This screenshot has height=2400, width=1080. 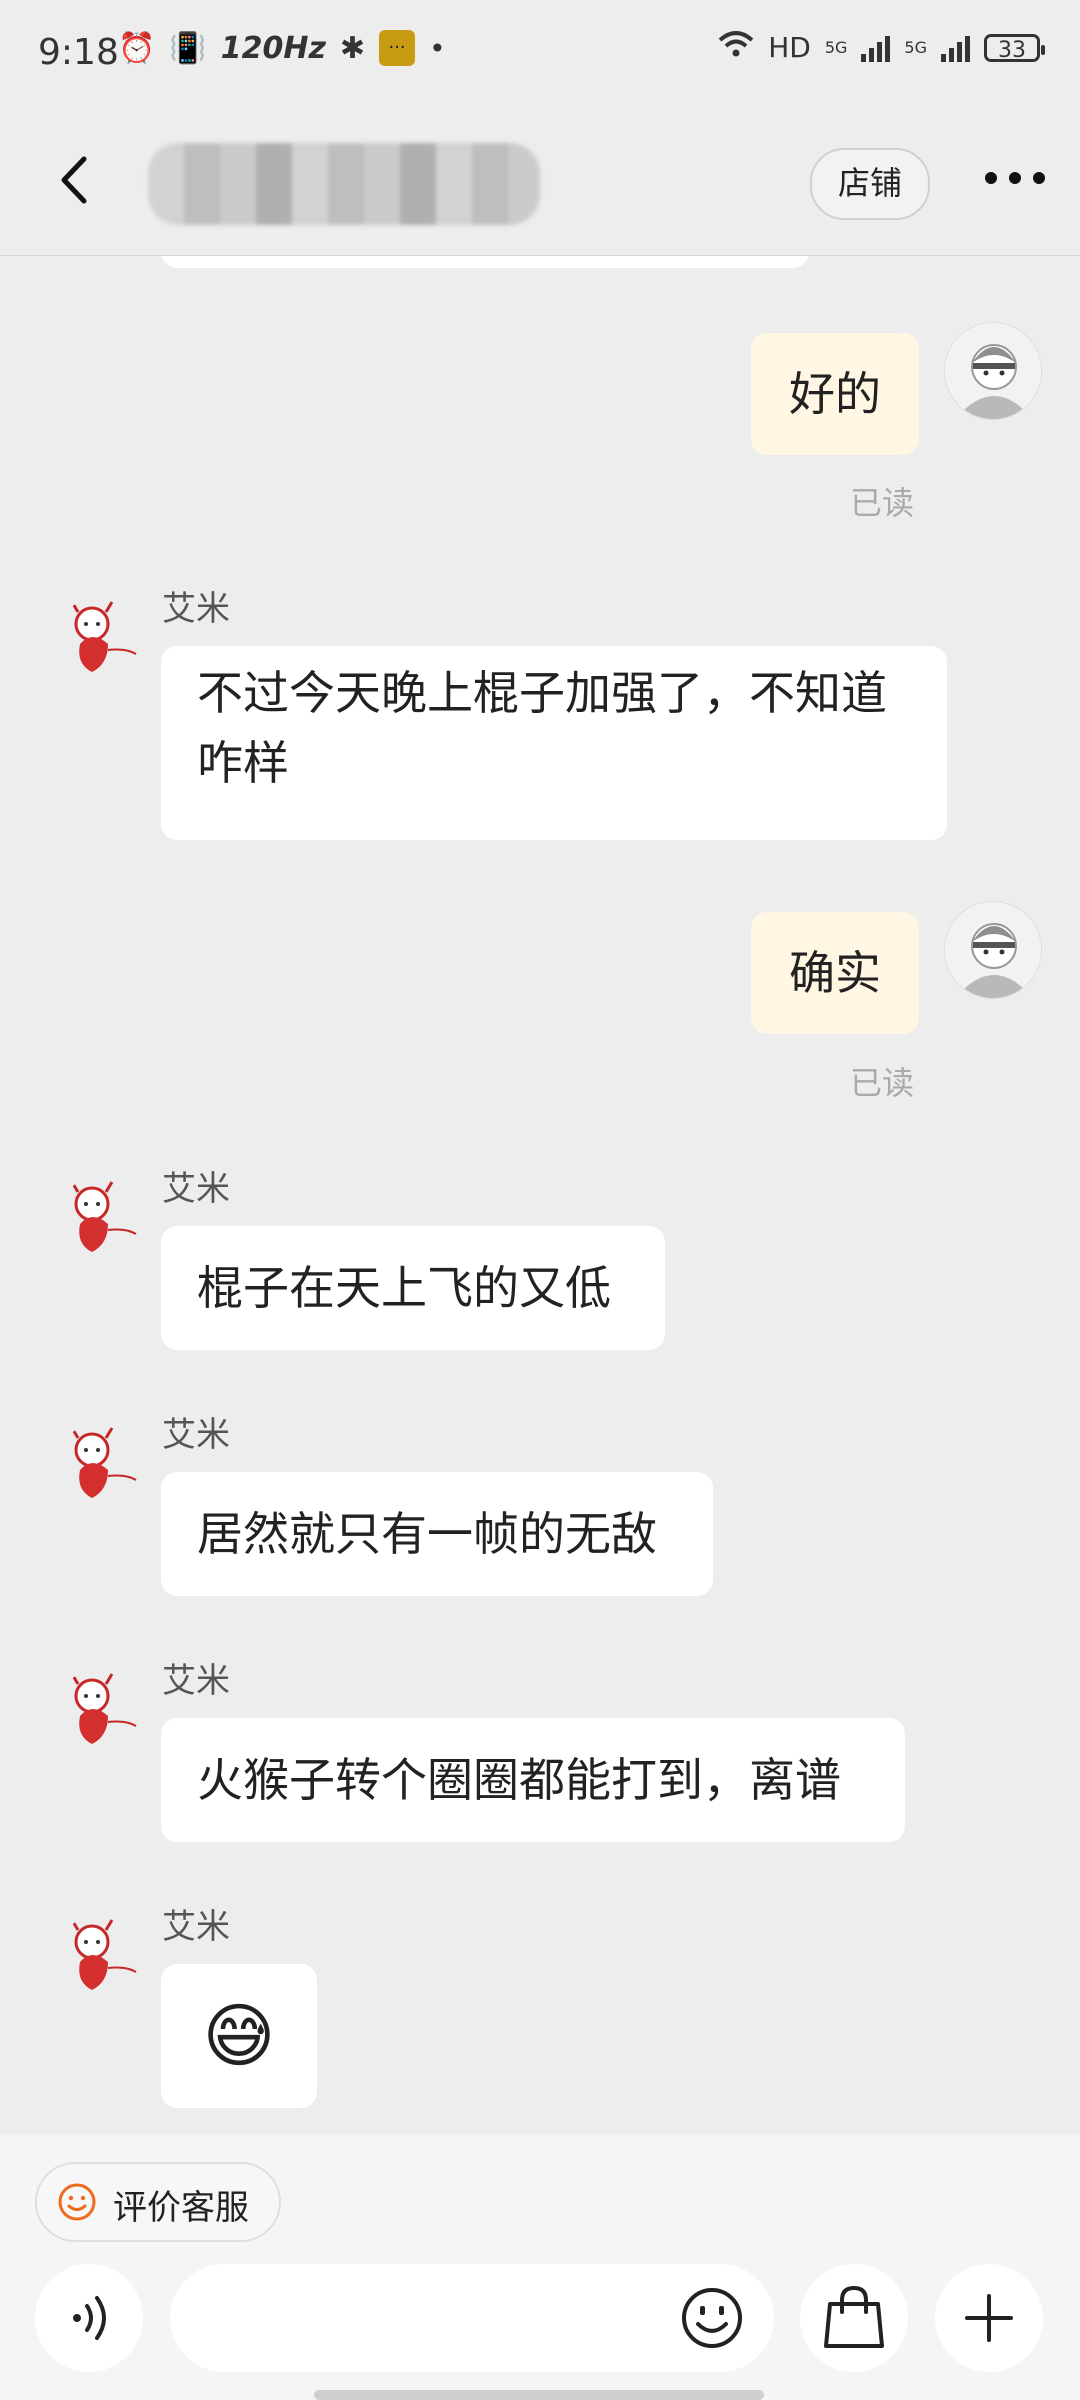 I want to click on shopping-bag-button, so click(x=854, y=2318).